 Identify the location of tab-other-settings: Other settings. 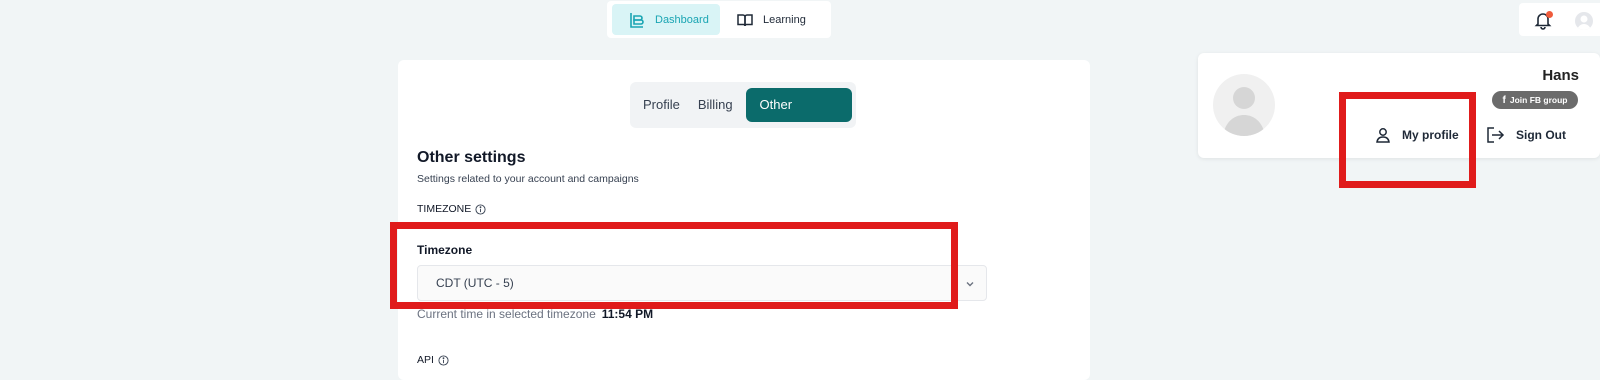
(798, 117).